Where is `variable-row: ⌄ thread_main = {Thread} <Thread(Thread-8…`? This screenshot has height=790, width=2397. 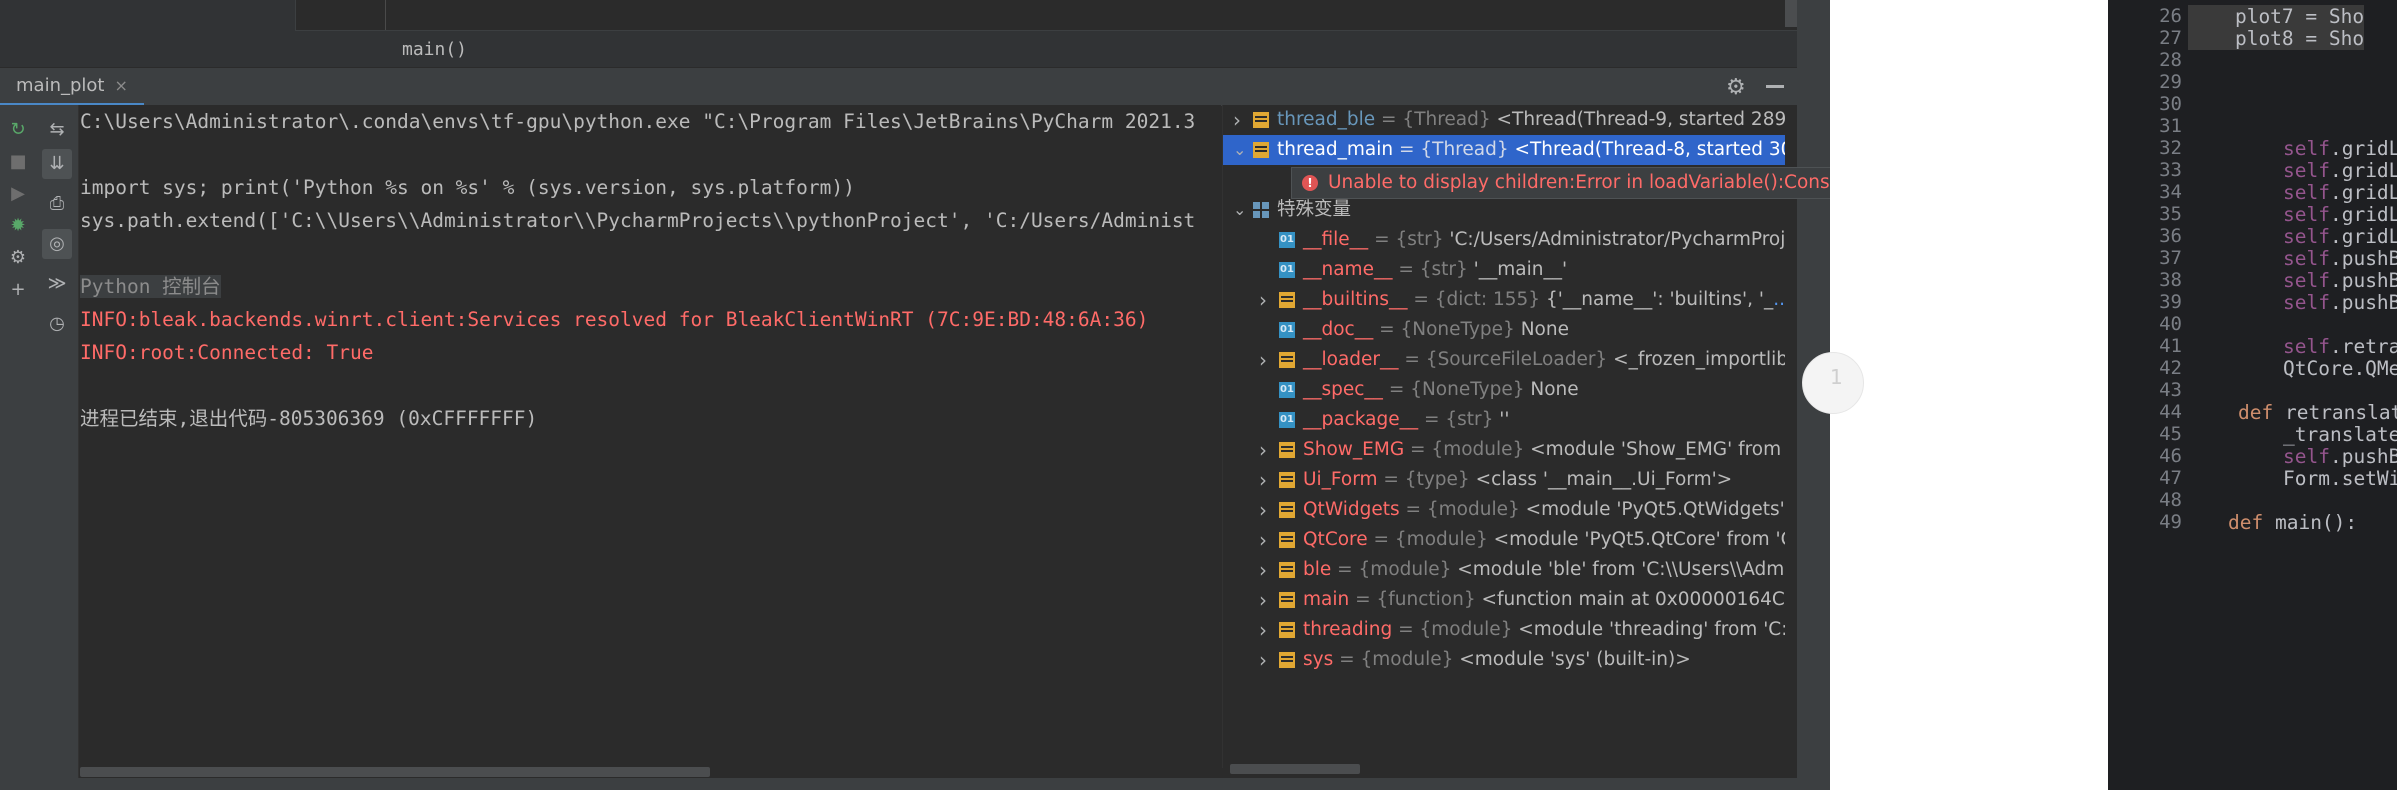 variable-row: ⌄ thread_main = {Thread} <Thread(Thread-8… is located at coordinates (1510, 150).